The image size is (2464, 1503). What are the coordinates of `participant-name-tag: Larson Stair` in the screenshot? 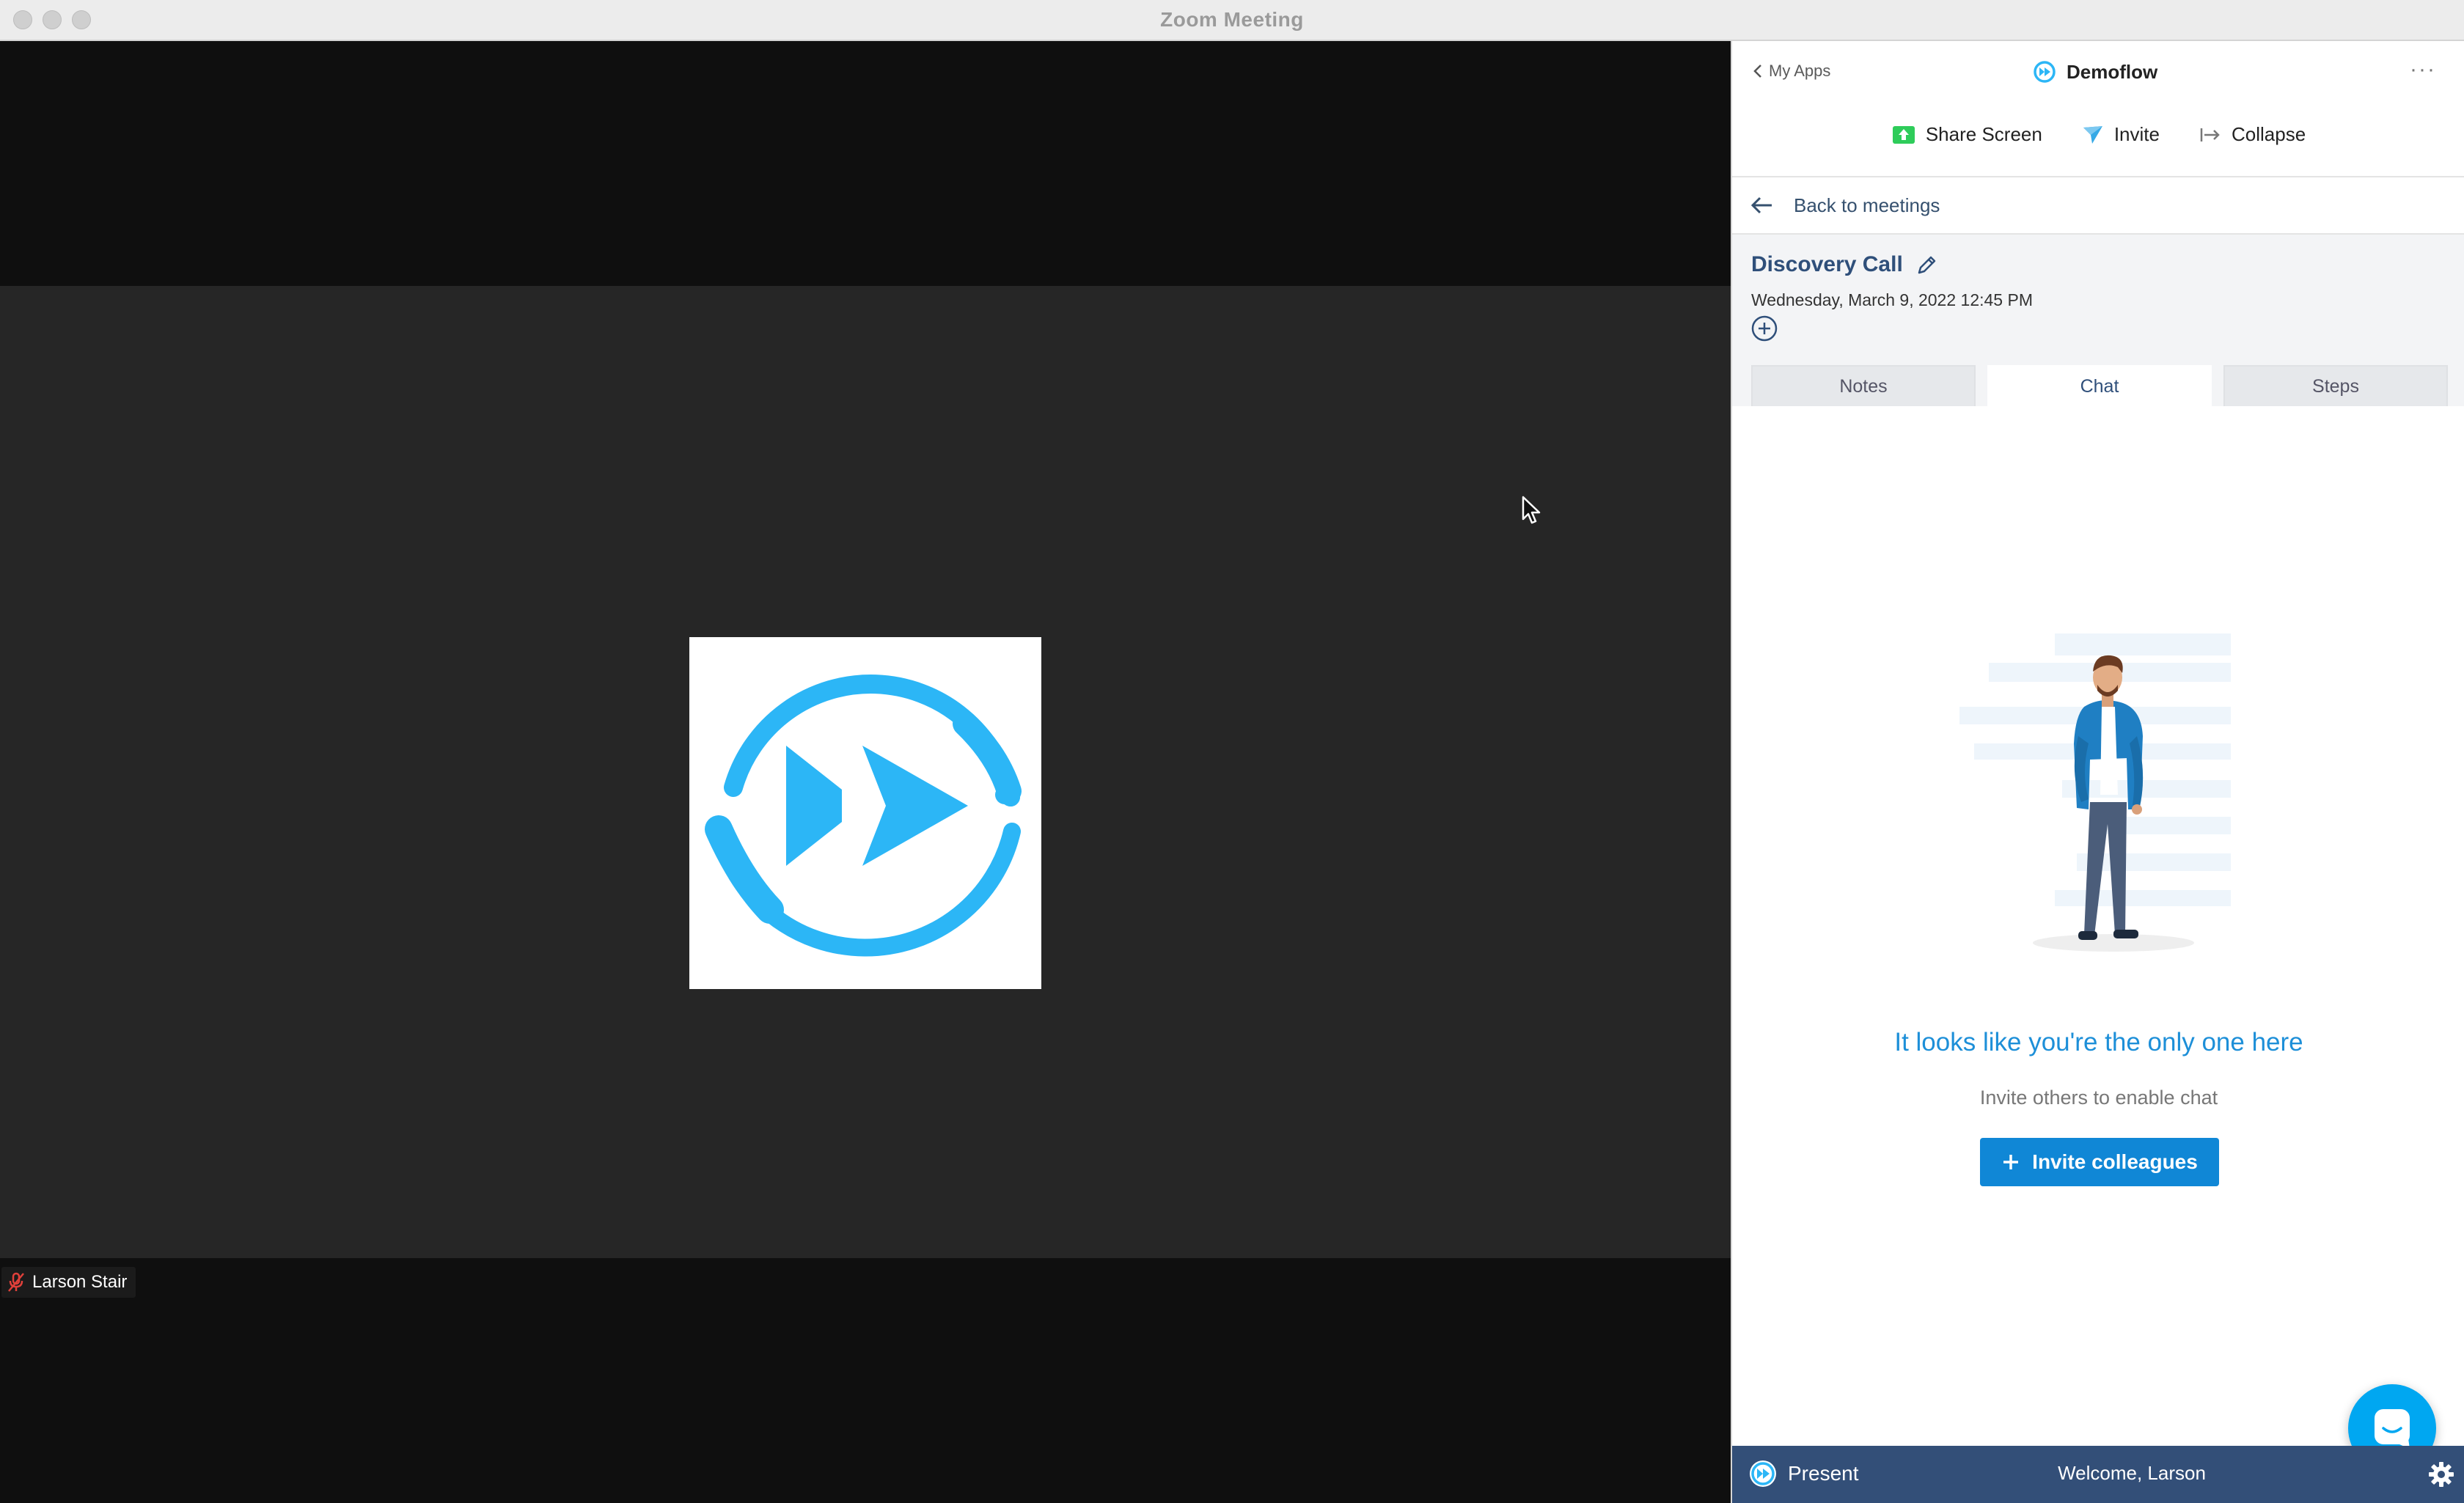 It's located at (68, 1282).